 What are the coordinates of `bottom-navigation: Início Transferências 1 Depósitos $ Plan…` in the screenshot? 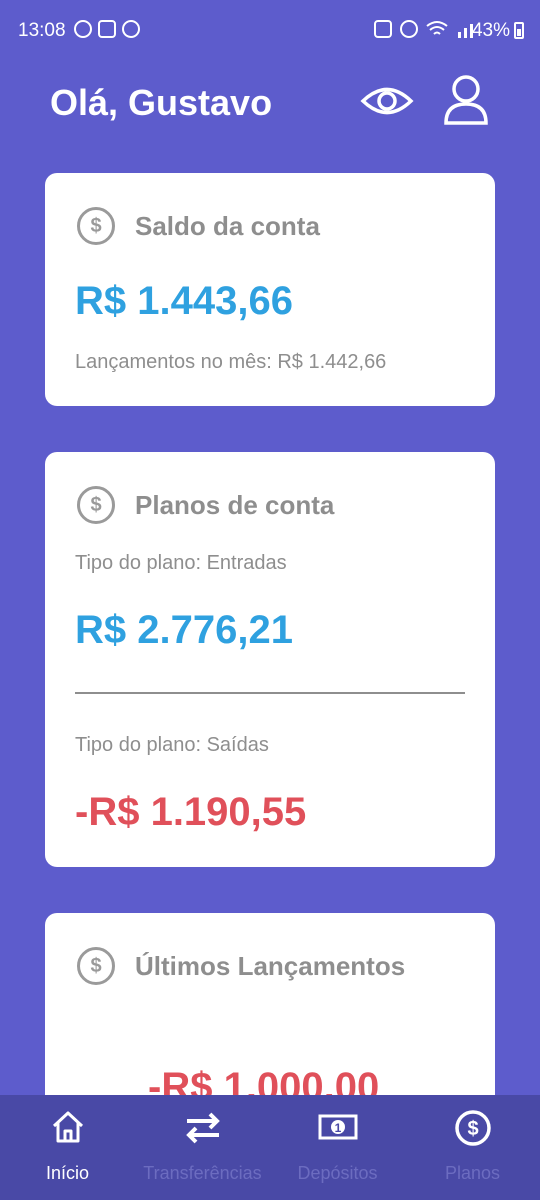 It's located at (270, 1147).